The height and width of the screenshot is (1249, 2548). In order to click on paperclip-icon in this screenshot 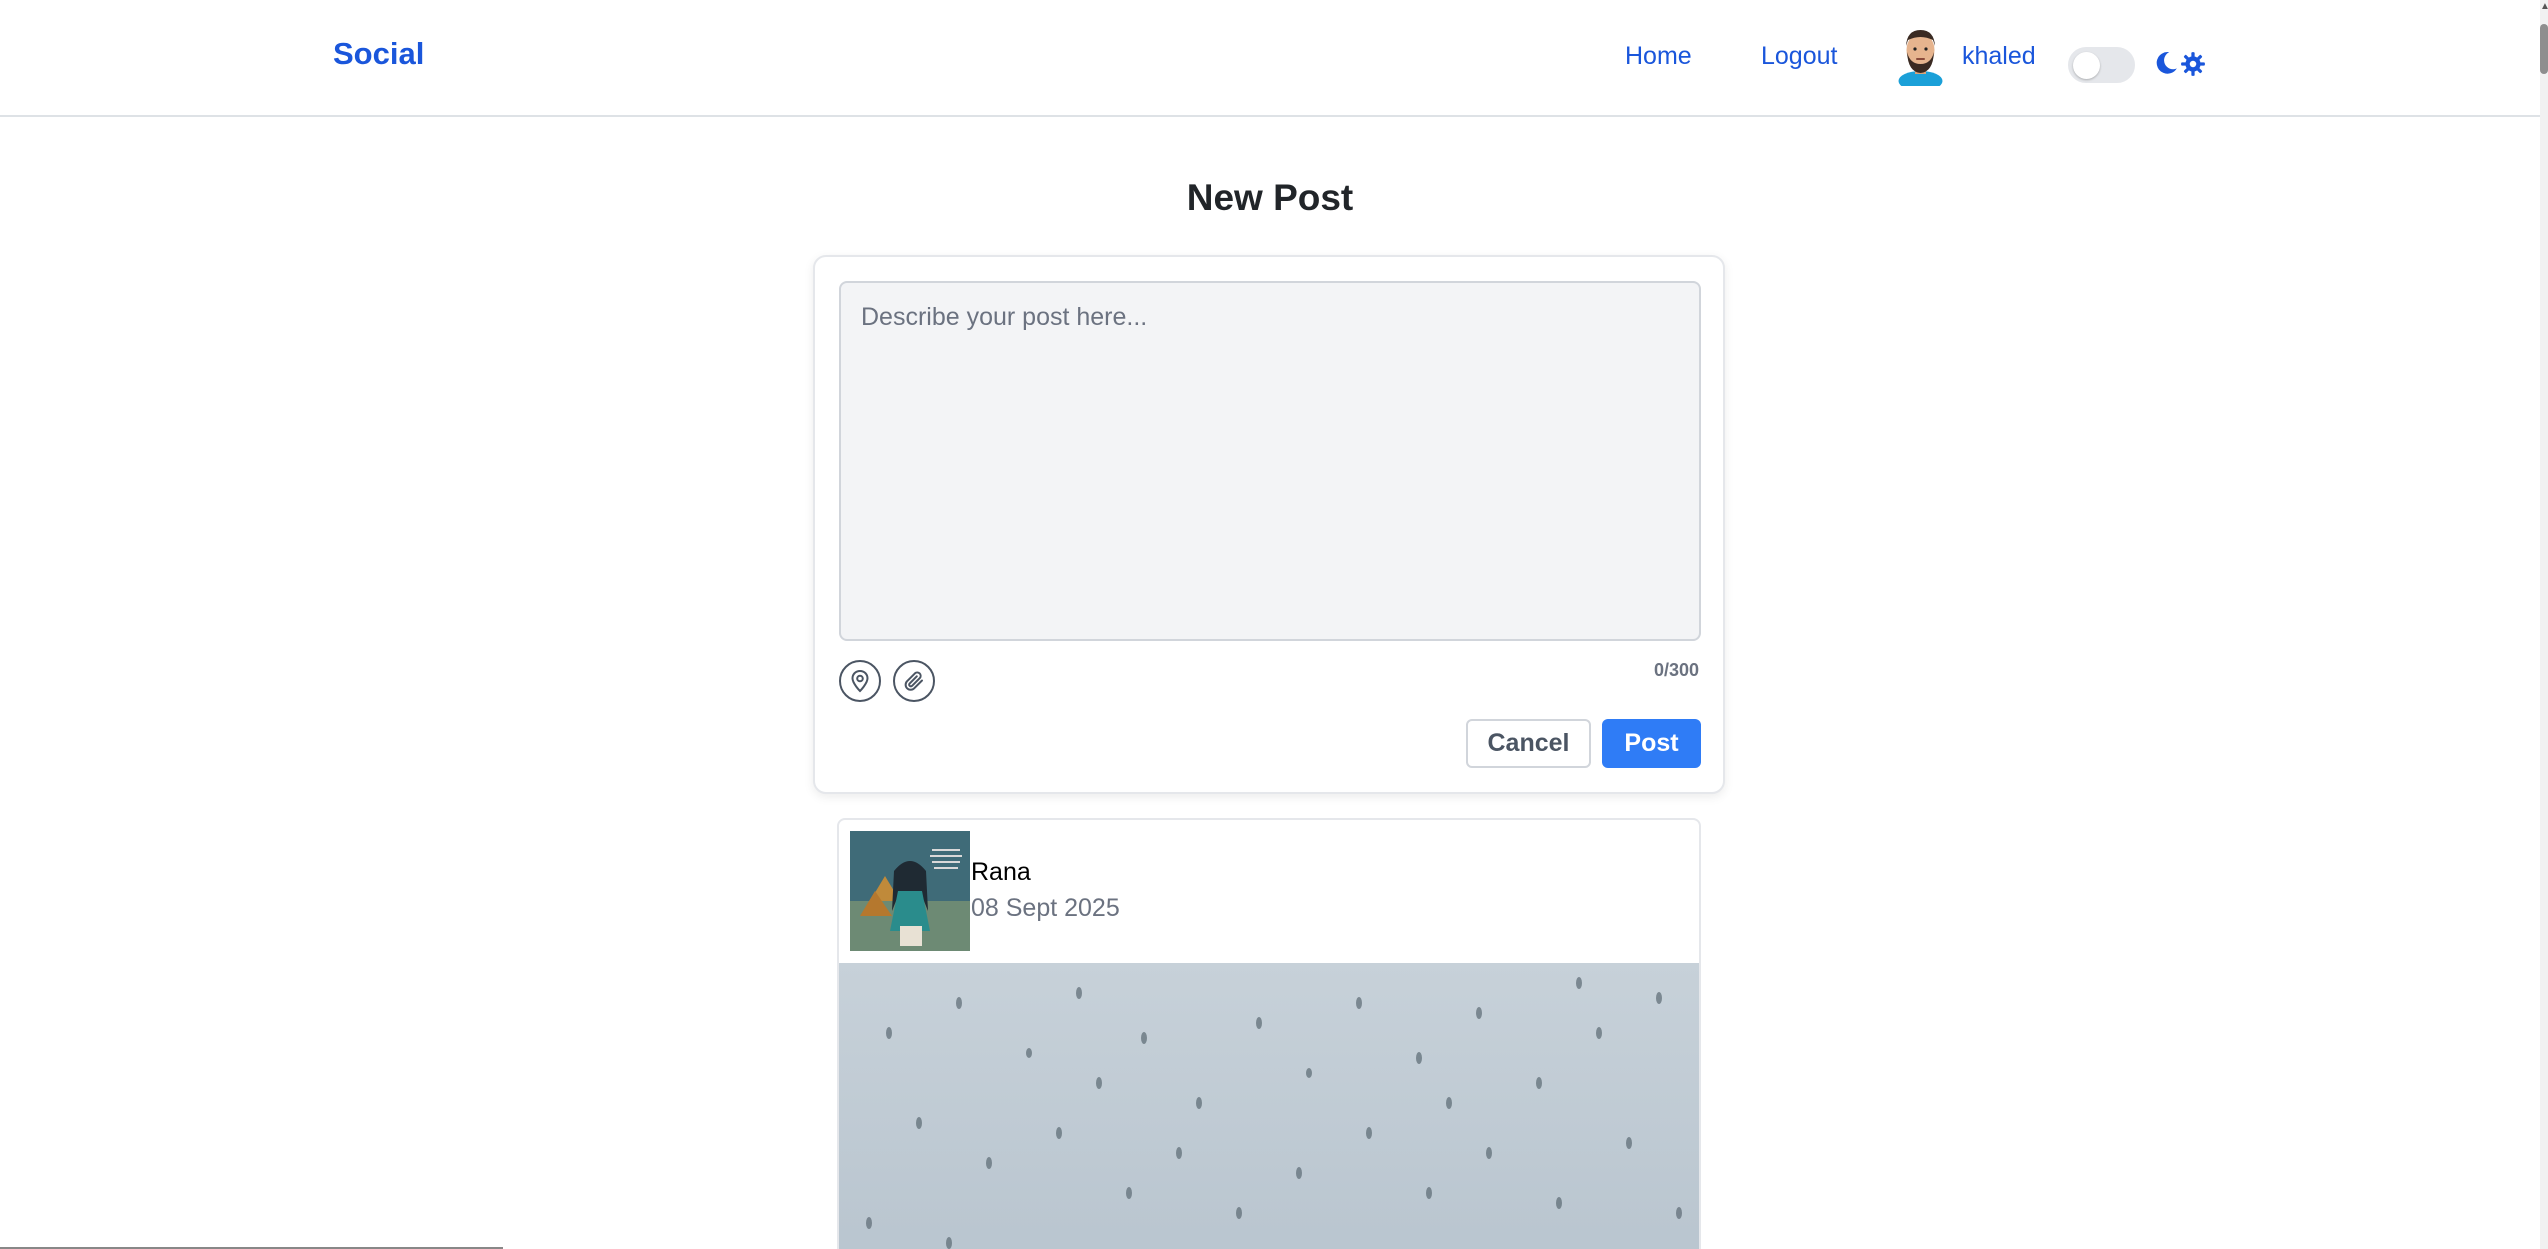, I will do `click(913, 681)`.